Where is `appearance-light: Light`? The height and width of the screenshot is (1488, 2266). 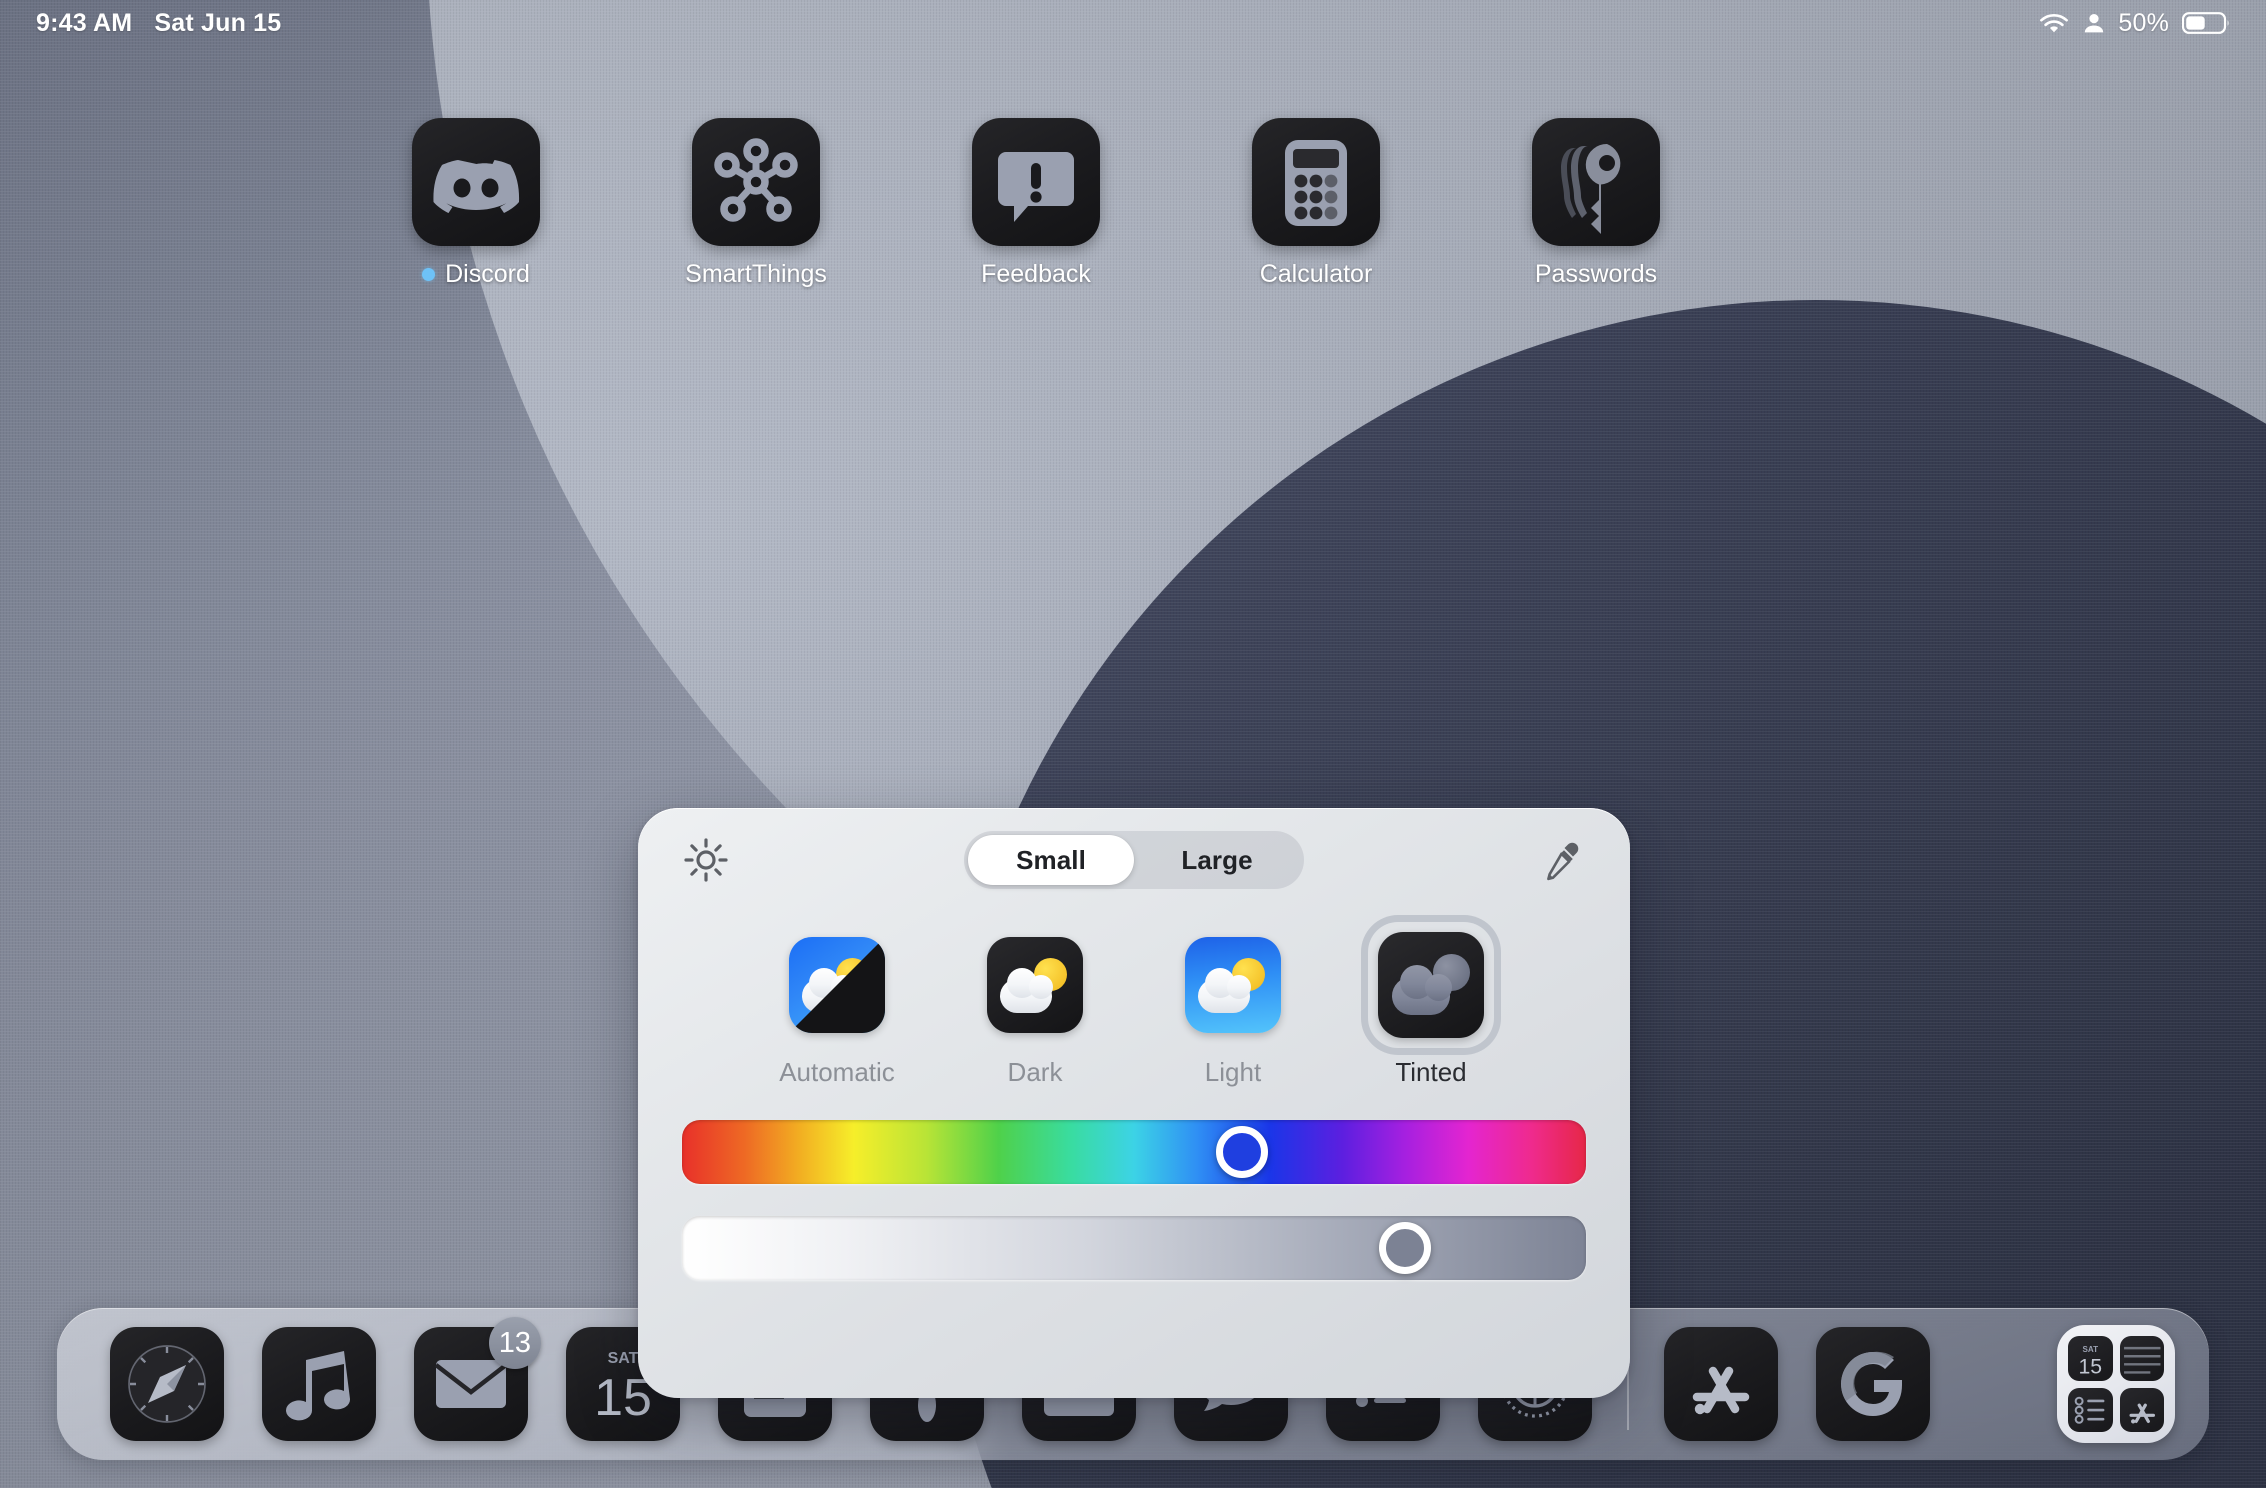
appearance-light: Light is located at coordinates (1233, 1005).